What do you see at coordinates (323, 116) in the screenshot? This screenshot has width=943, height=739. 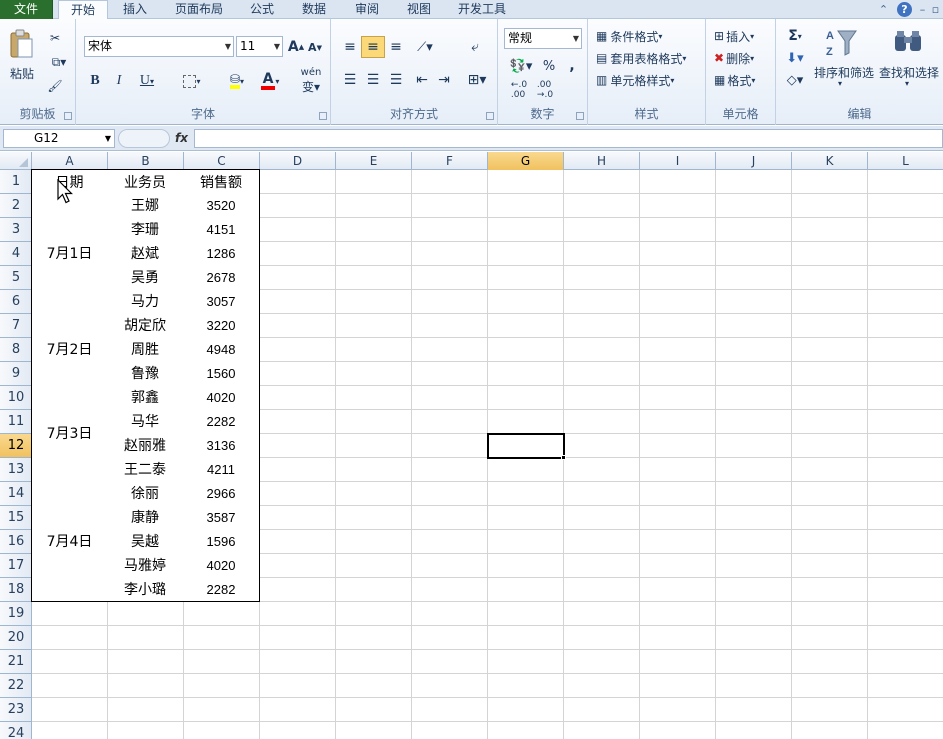 I see `font-launcher-icon` at bounding box center [323, 116].